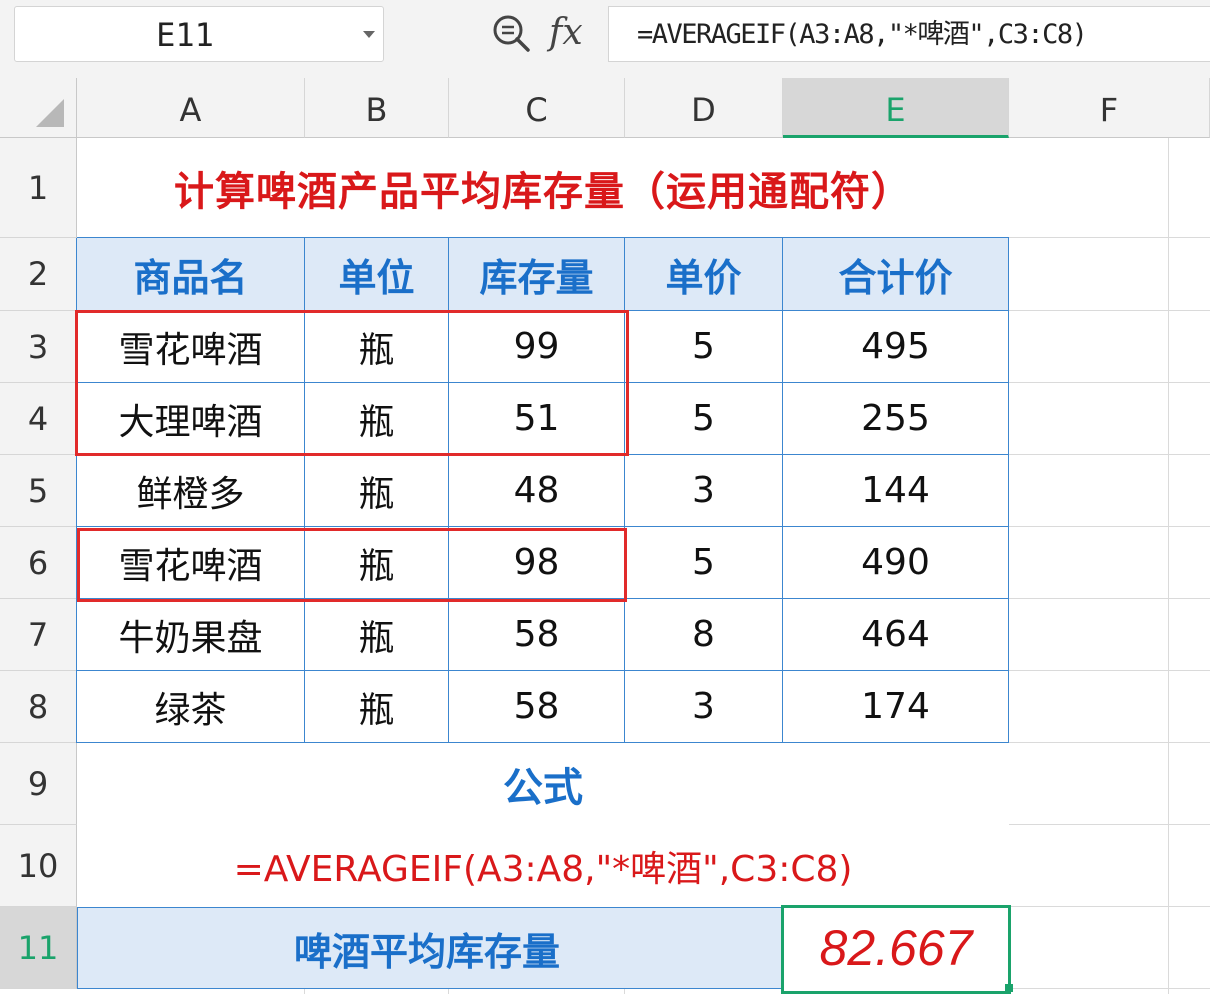  What do you see at coordinates (377, 274) in the screenshot?
I see `table-header-cell: 单位` at bounding box center [377, 274].